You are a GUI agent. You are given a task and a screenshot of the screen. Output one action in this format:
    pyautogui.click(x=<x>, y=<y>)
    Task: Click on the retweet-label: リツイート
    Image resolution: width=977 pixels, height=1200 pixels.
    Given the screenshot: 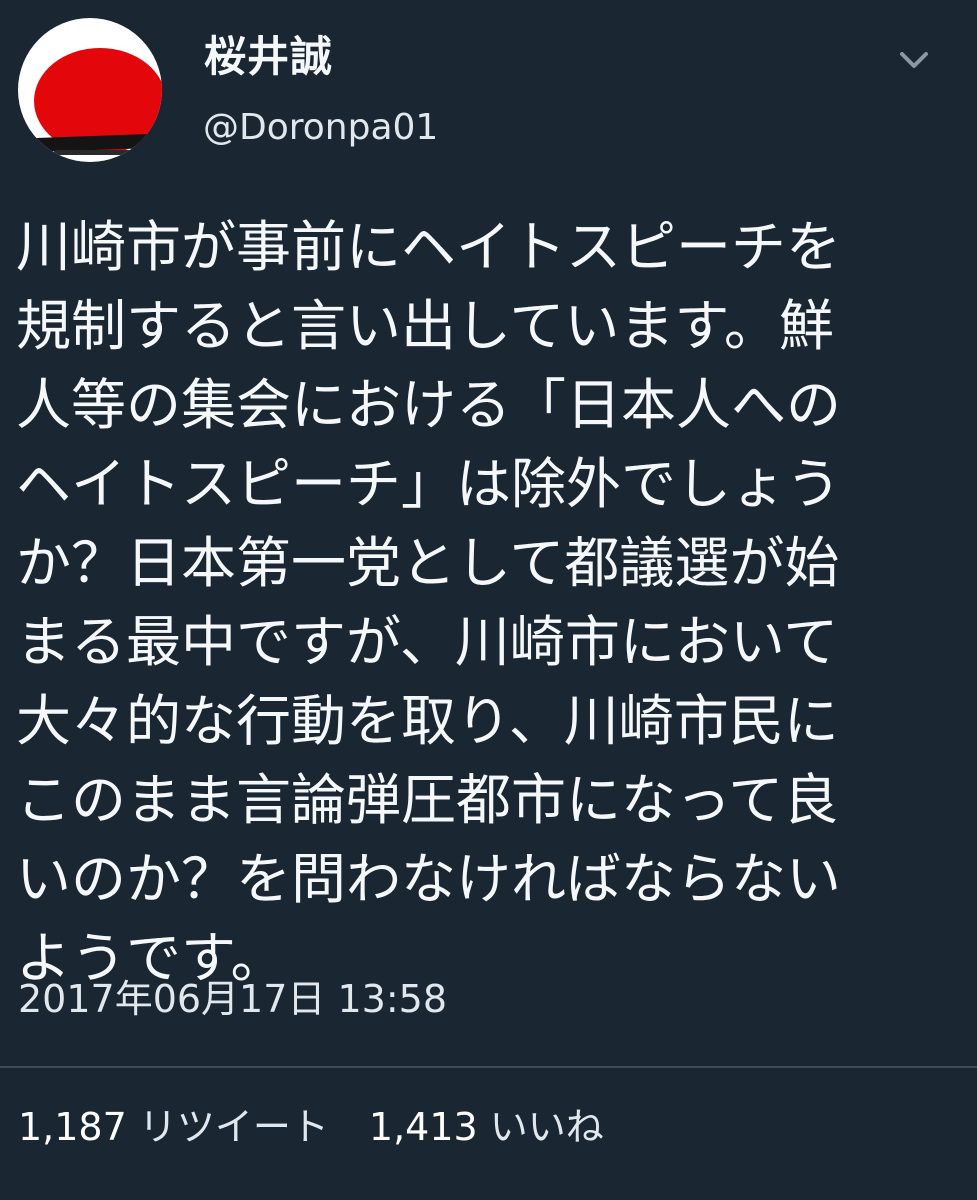 What is the action you would take?
    pyautogui.click(x=233, y=1127)
    